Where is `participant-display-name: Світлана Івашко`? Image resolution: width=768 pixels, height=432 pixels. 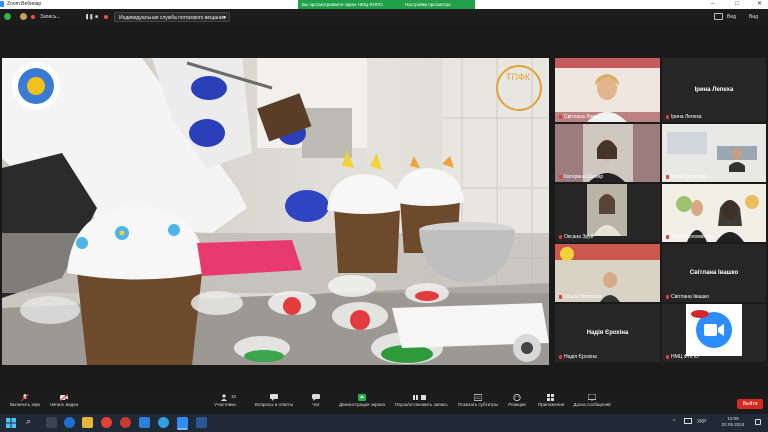 participant-display-name: Світлана Івашко is located at coordinates (714, 273).